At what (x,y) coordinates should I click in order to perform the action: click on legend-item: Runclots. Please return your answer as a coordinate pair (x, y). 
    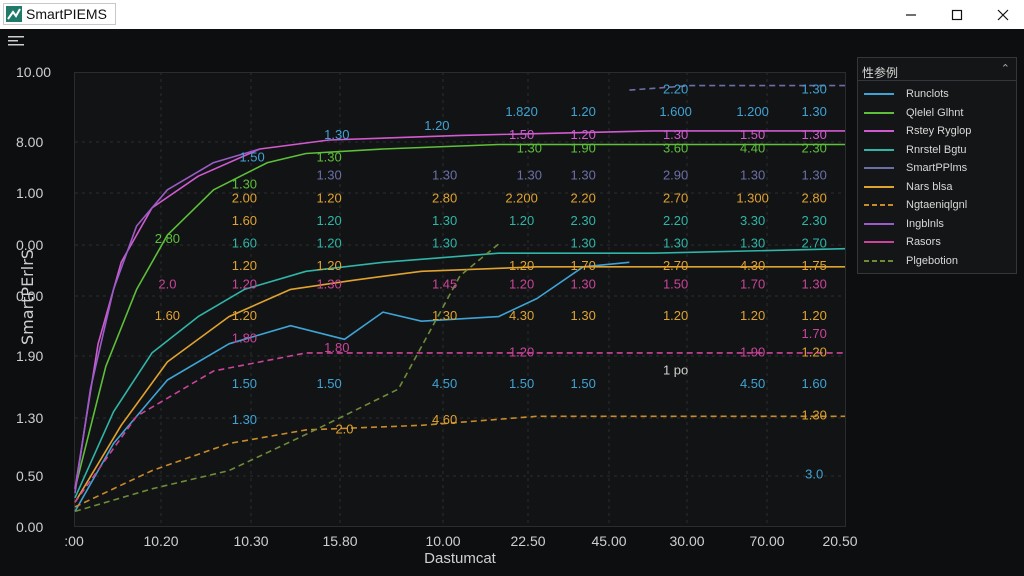
    Looking at the image, I should click on (939, 94).